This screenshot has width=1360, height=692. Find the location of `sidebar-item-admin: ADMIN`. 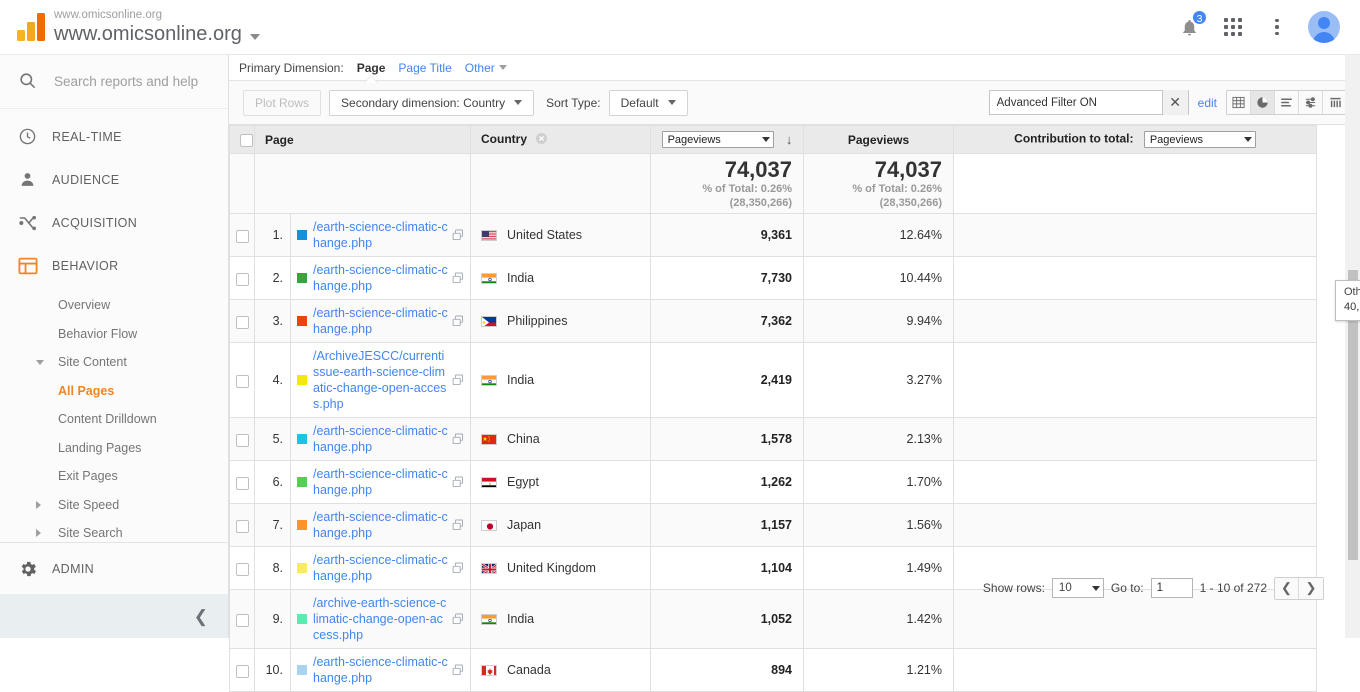

sidebar-item-admin: ADMIN is located at coordinates (114, 568).